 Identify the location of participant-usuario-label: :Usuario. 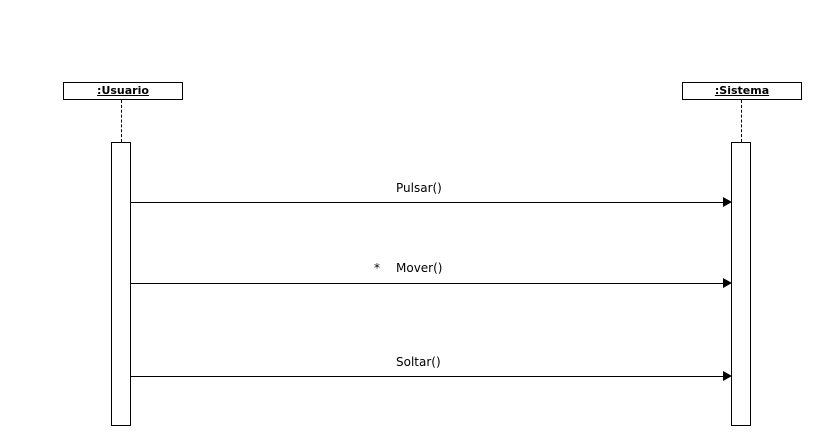
(123, 90).